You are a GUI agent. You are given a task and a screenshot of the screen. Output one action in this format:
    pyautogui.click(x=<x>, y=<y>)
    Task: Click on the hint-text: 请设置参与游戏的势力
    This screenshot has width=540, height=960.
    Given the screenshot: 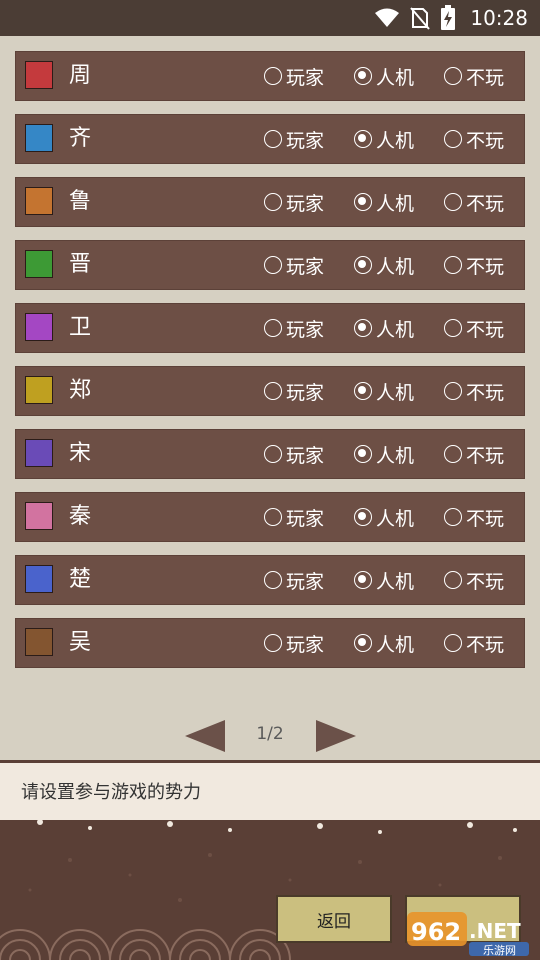 What is the action you would take?
    pyautogui.click(x=111, y=792)
    